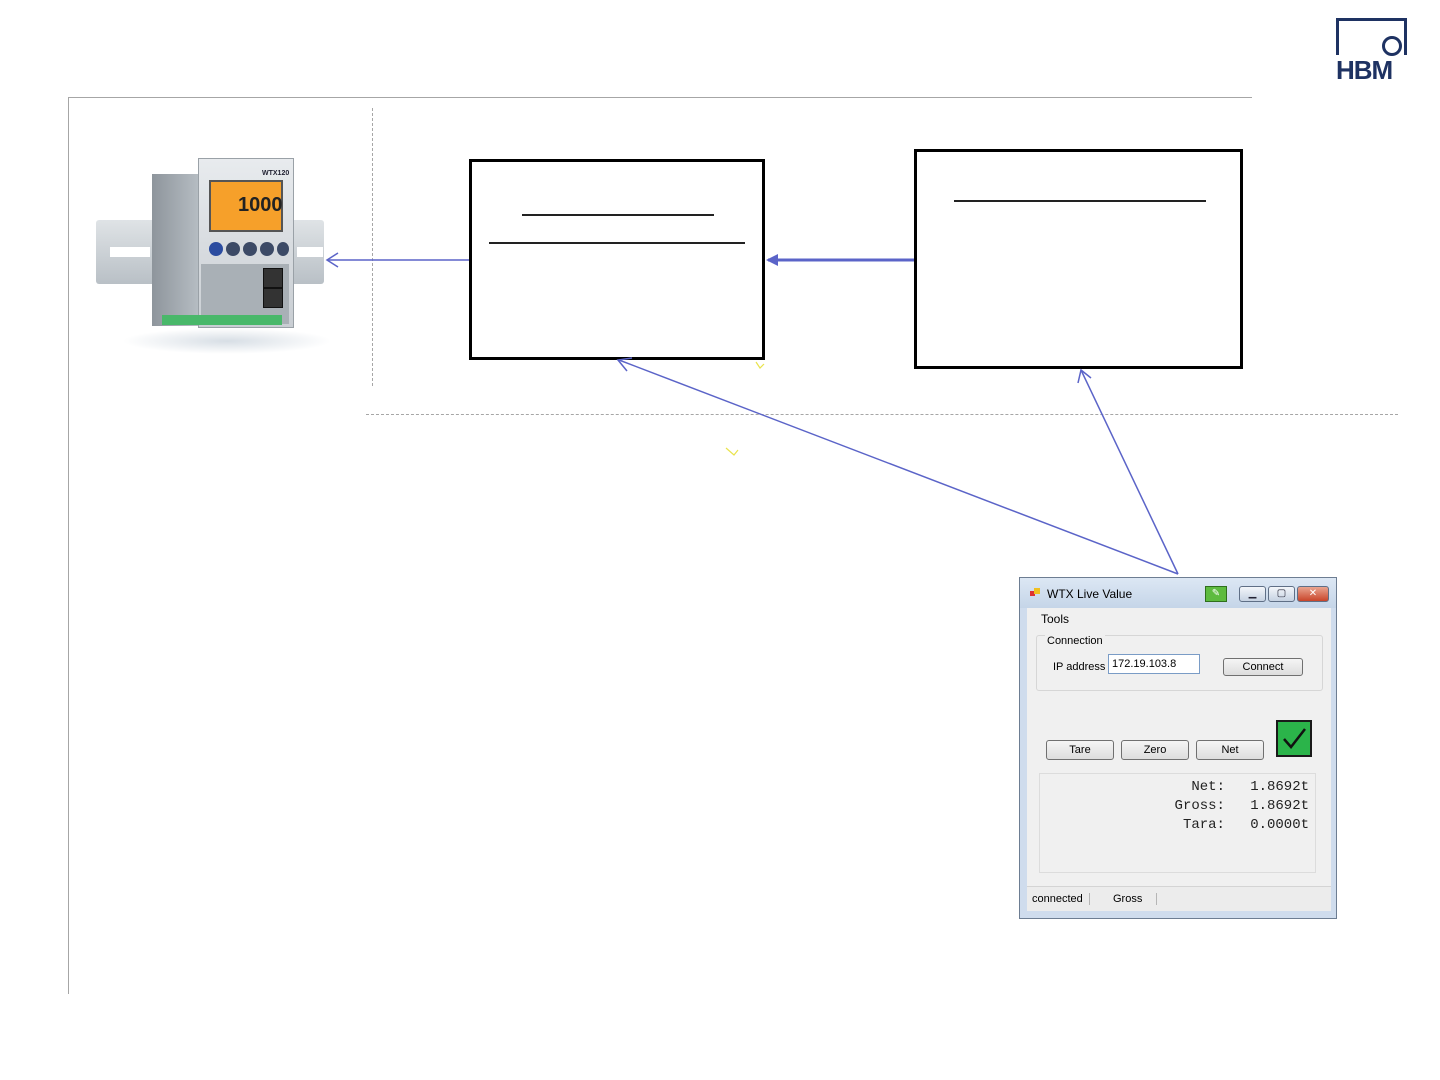 Image resolution: width=1440 pixels, height=1080 pixels. Describe the element at coordinates (1075, 641) in the screenshot. I see `connection-group-label: Connection` at that location.